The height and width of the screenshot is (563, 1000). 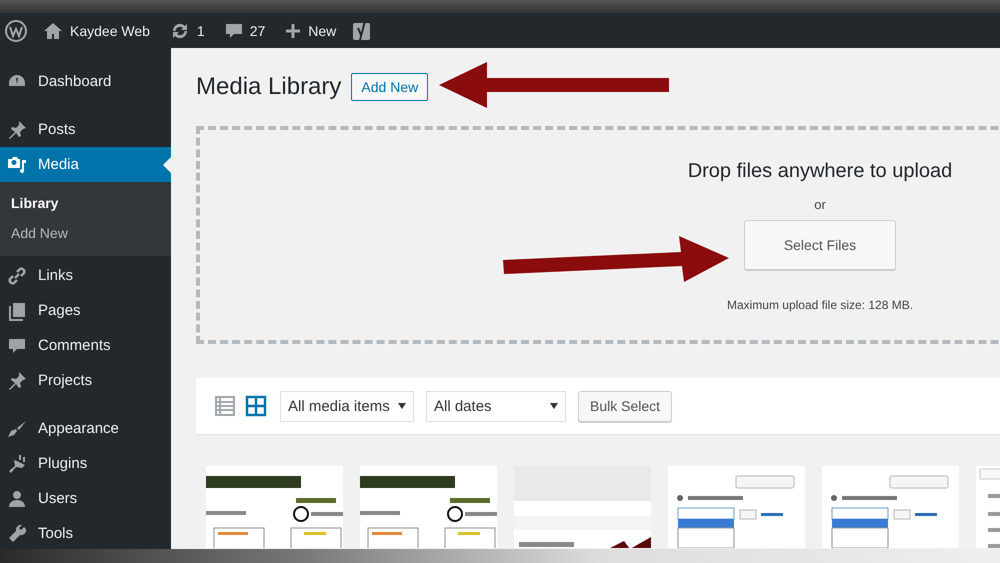 I want to click on add-new-button: Add New, so click(x=389, y=87).